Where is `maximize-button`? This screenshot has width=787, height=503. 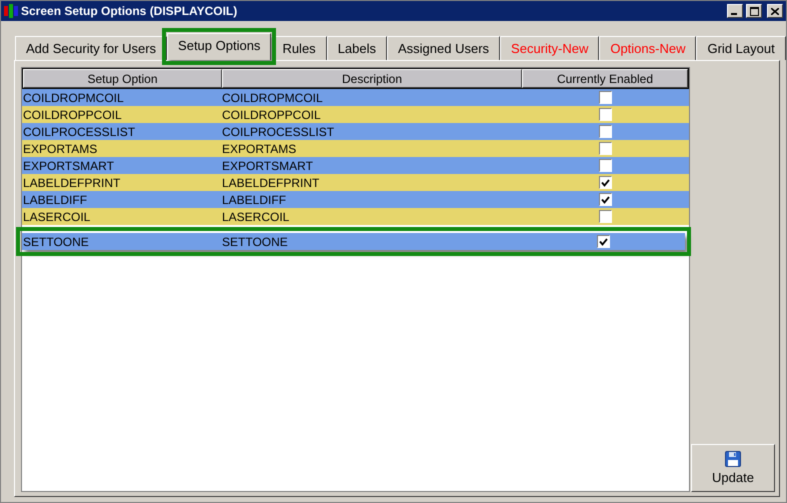
maximize-button is located at coordinates (754, 11).